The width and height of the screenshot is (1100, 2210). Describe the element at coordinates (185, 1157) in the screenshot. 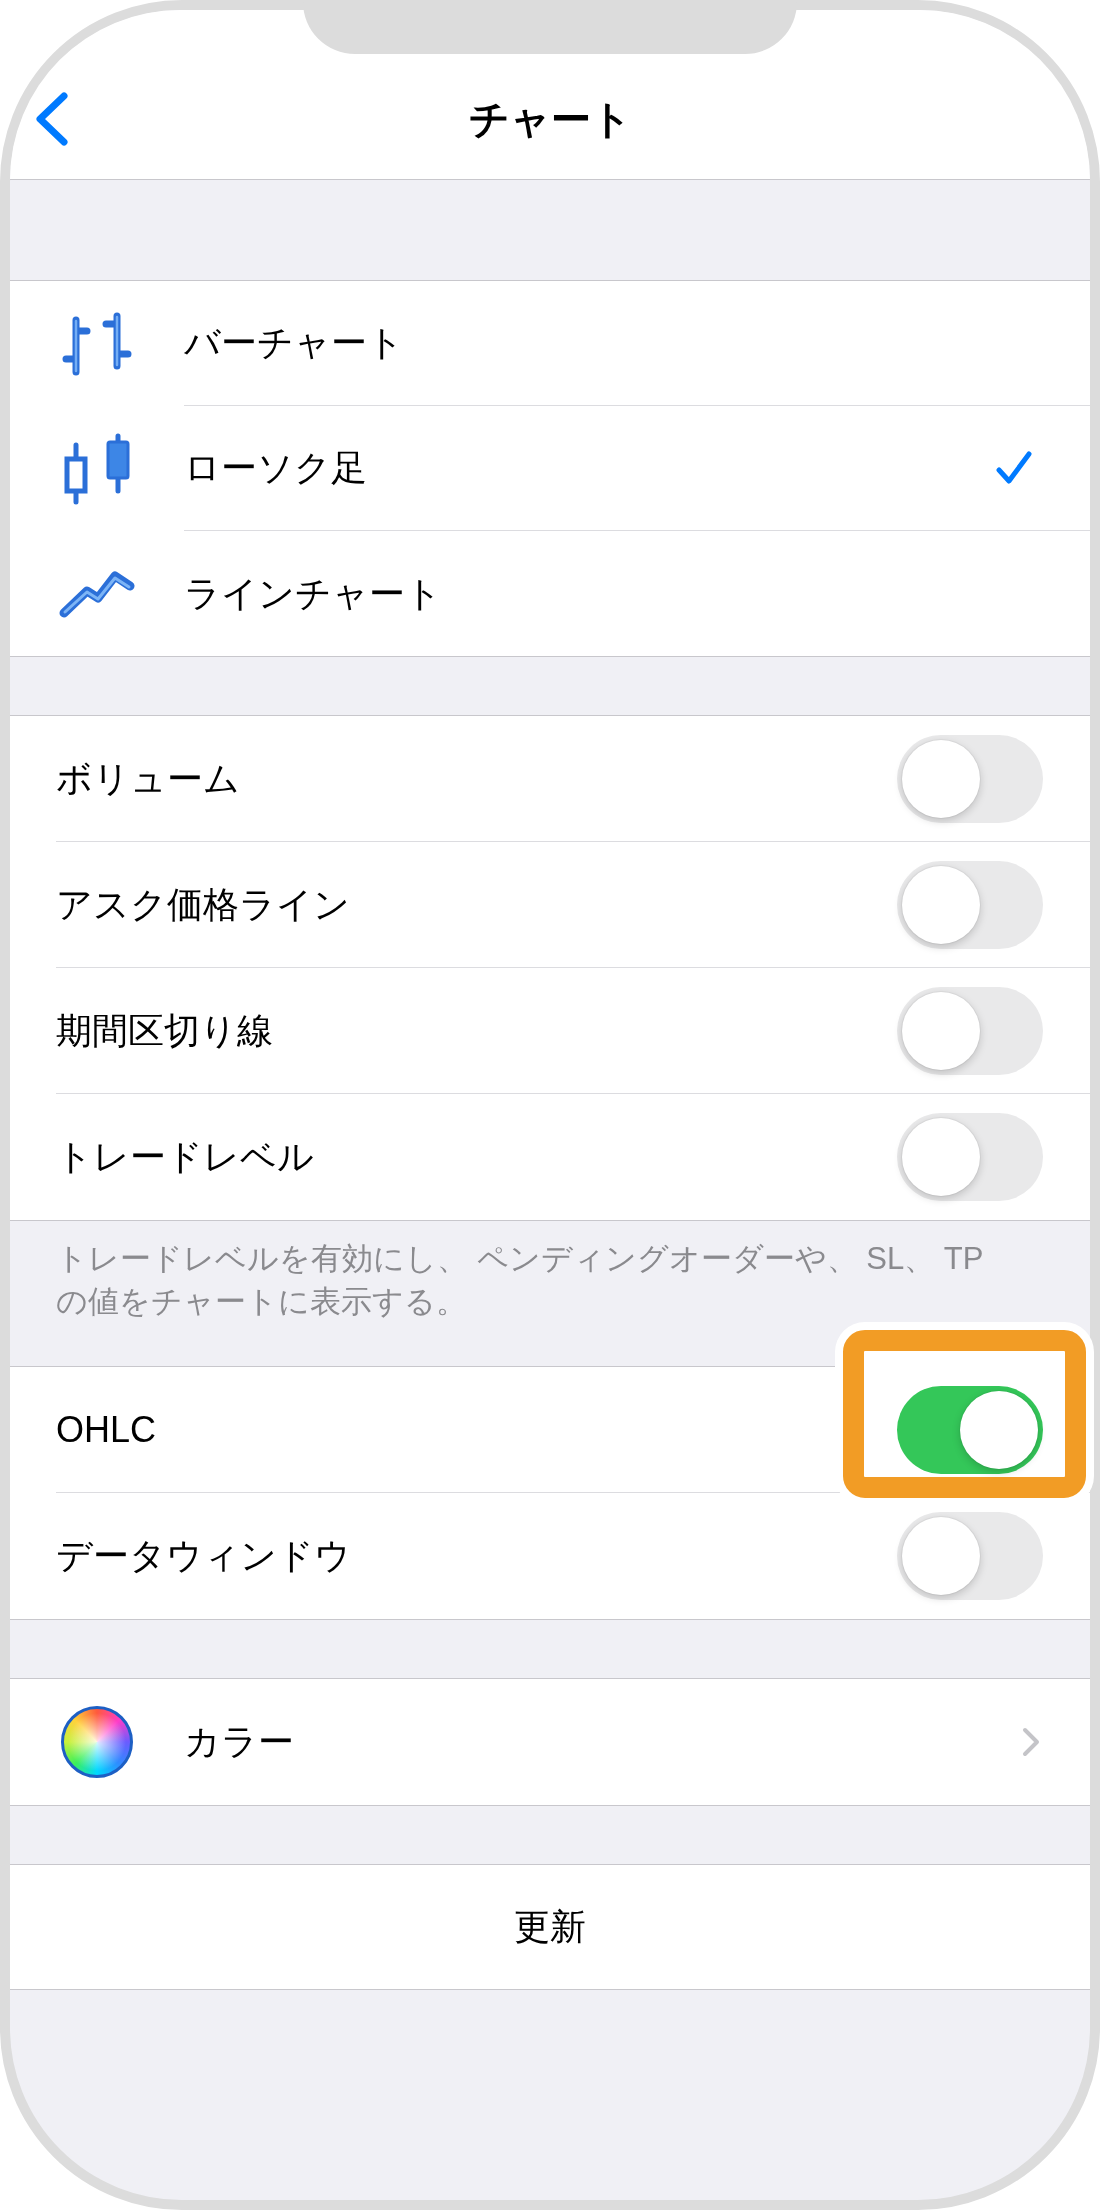

I see `setting-label: トレードレベル` at that location.